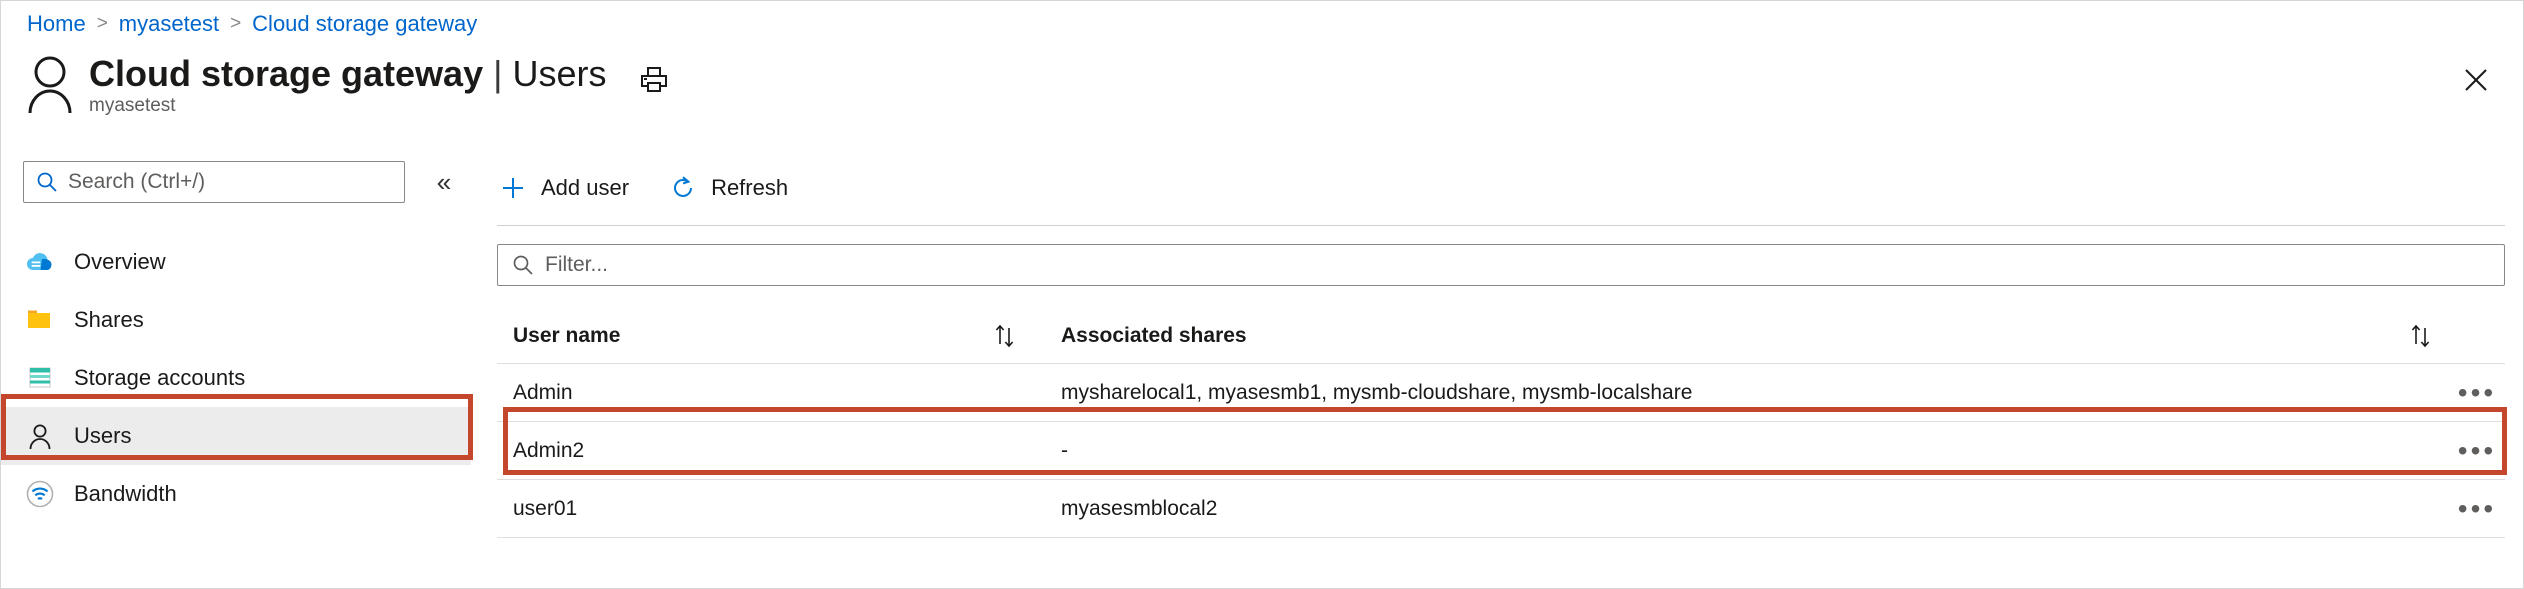 This screenshot has height=589, width=2524. I want to click on refresh-icon, so click(683, 188).